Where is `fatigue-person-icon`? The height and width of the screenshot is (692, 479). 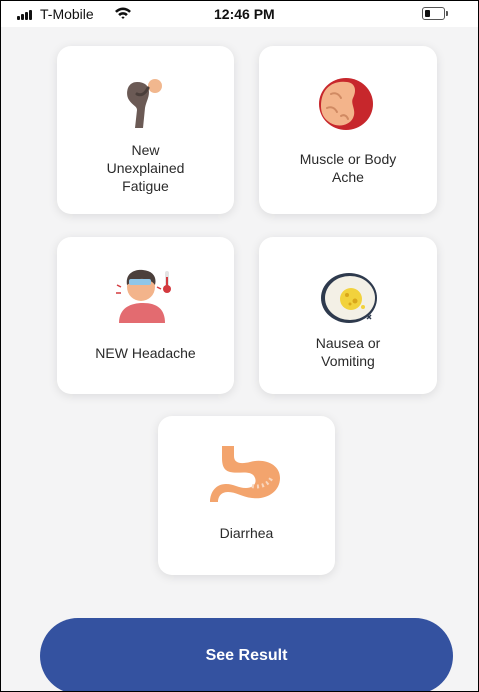 fatigue-person-icon is located at coordinates (144, 103).